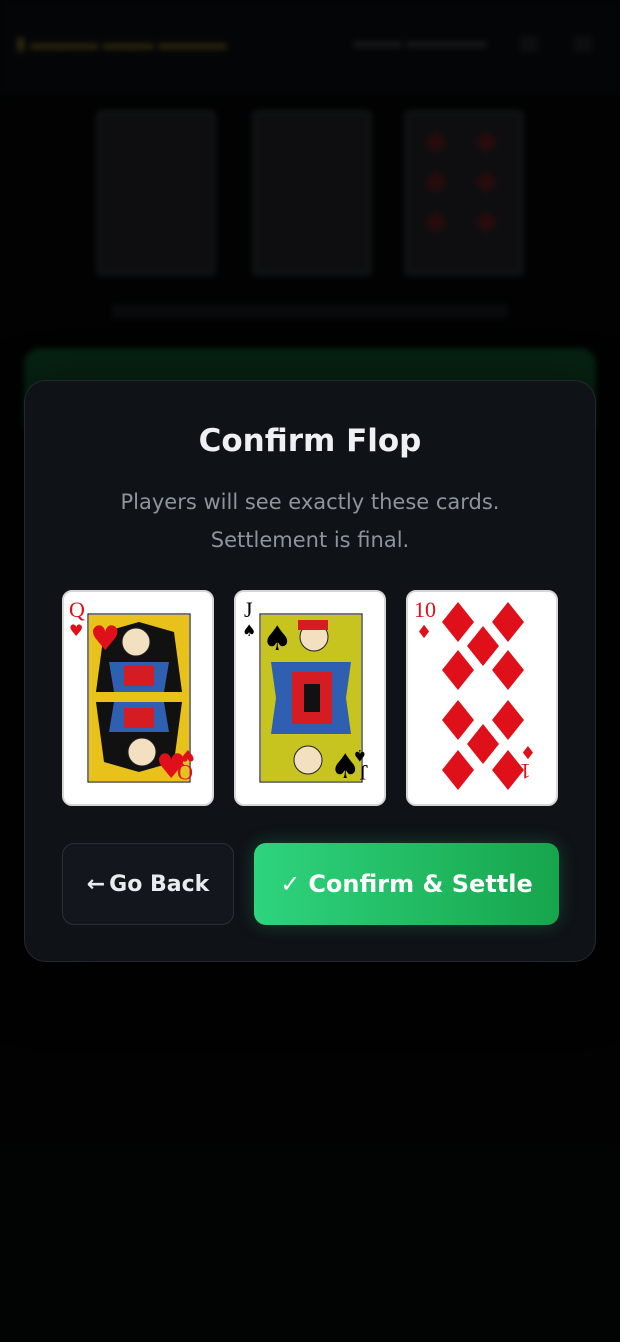 This screenshot has width=620, height=1342. I want to click on card-rank: 10, so click(425, 609).